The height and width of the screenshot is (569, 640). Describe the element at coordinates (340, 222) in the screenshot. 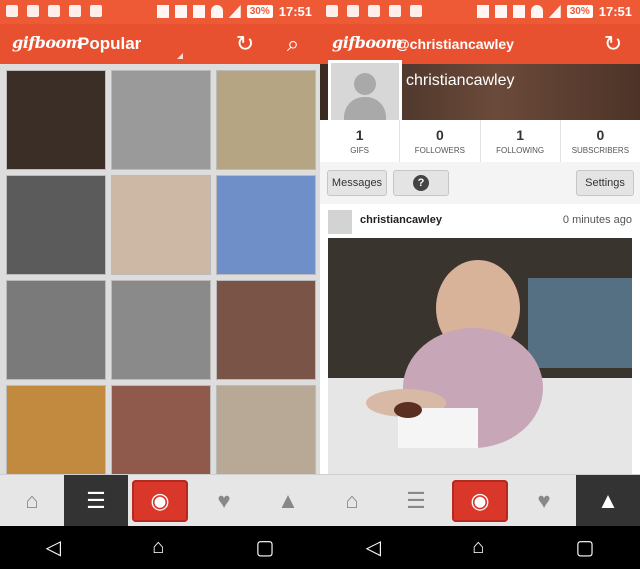

I see `post-avatar` at that location.